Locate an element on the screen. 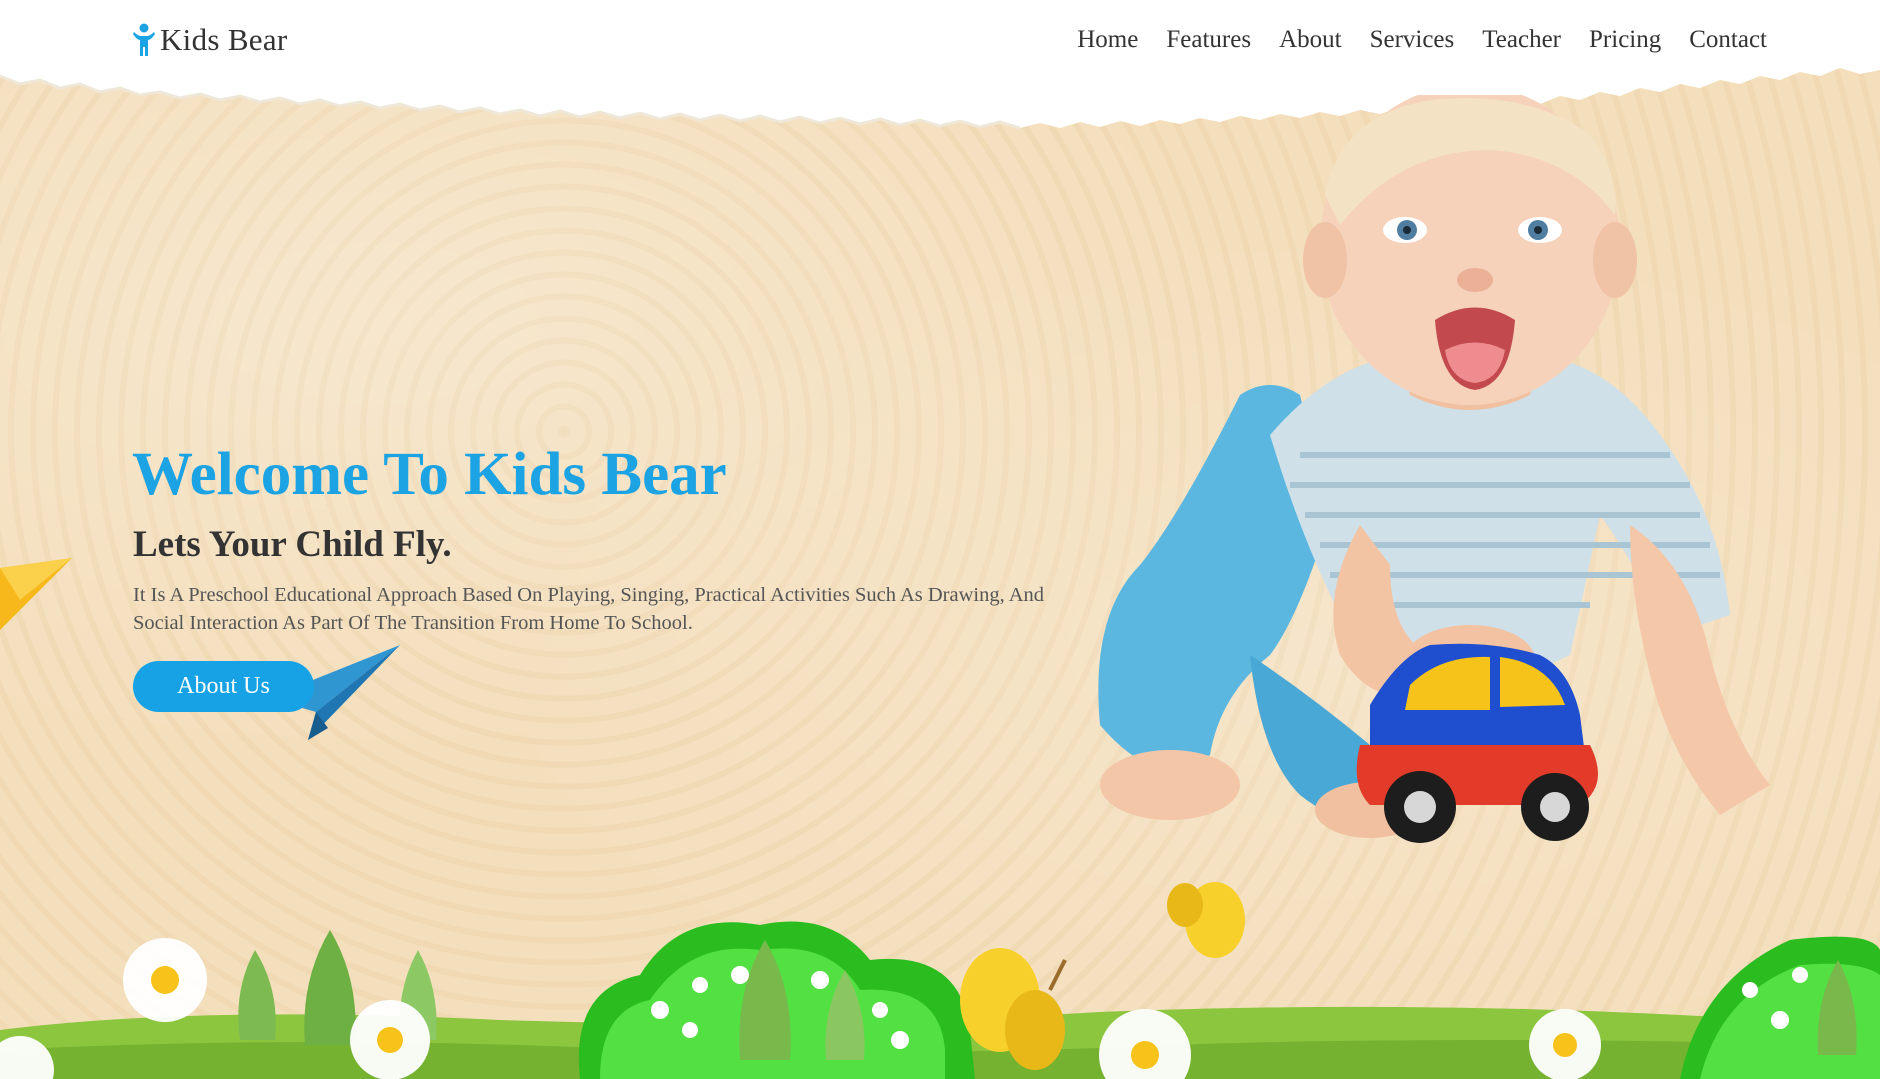  yellow-paper-plane-icon is located at coordinates (36, 594).